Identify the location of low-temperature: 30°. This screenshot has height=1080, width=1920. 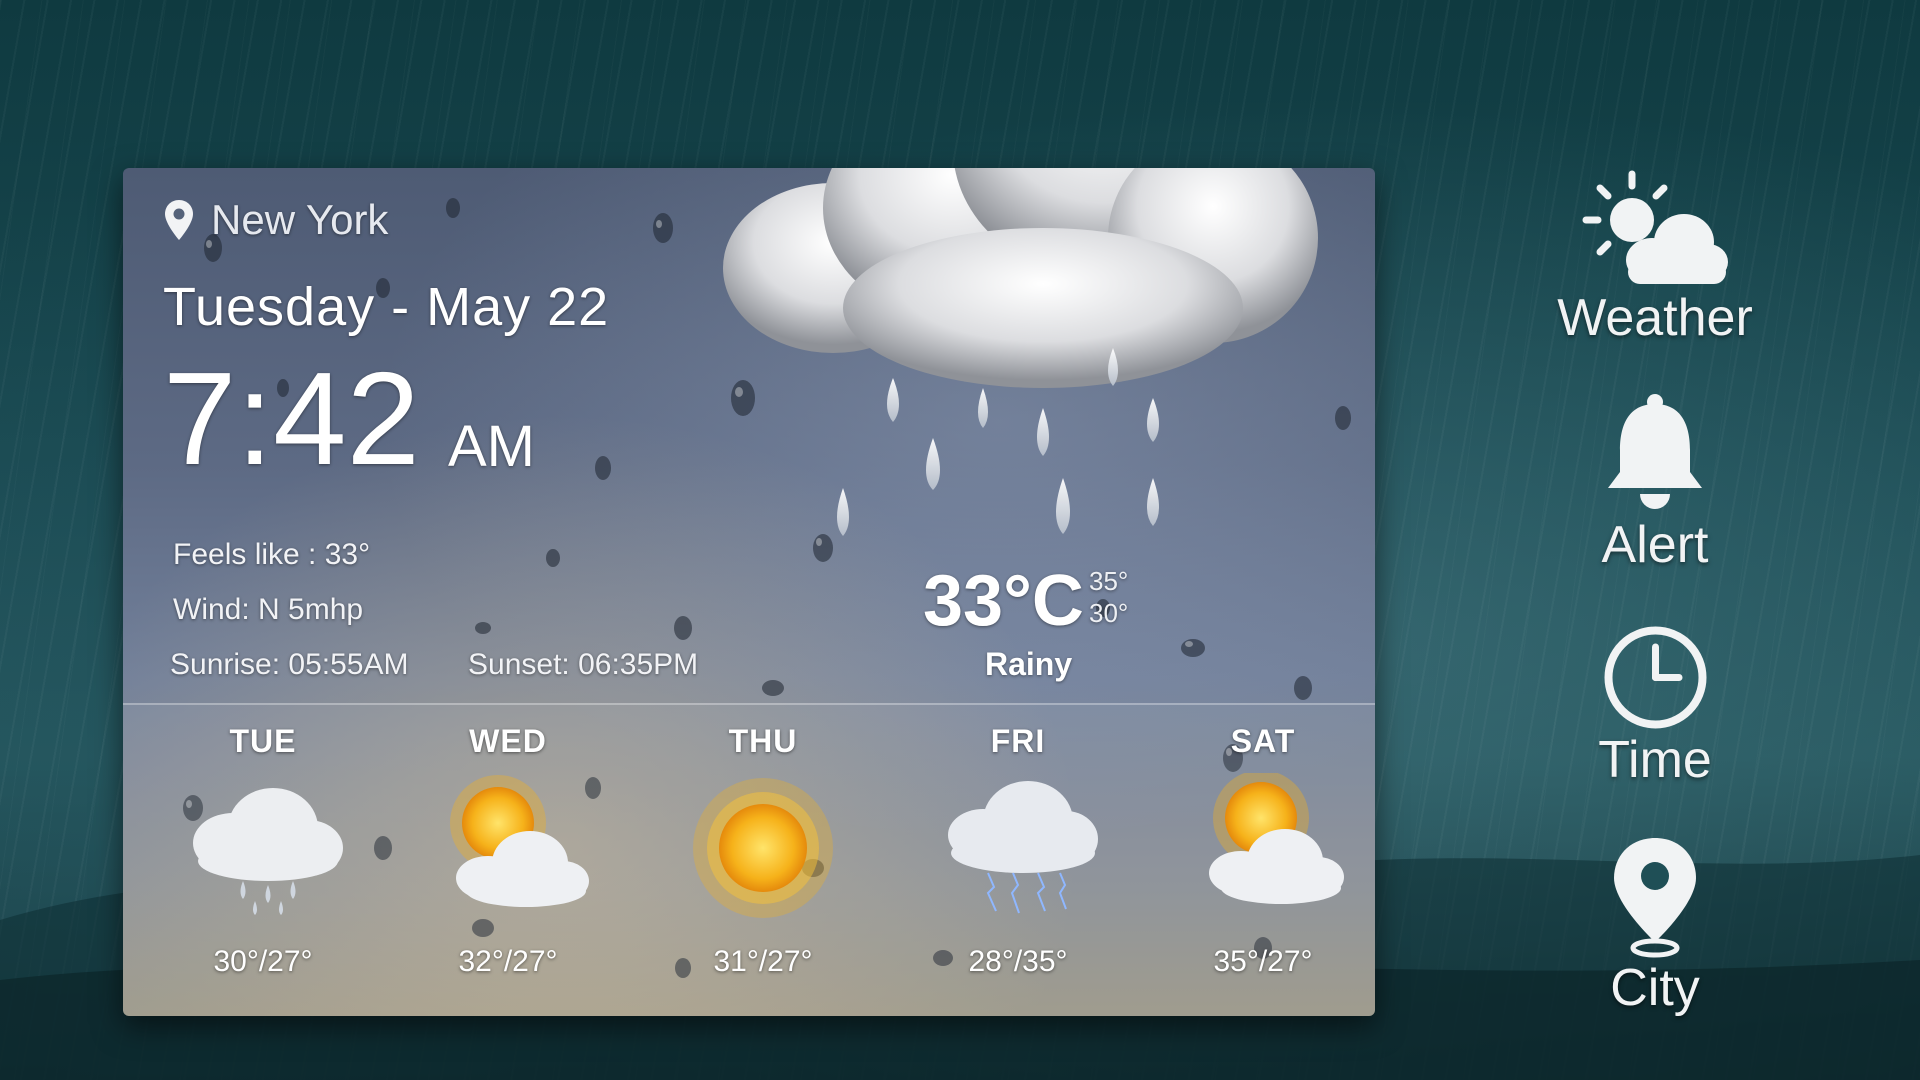
(1109, 613).